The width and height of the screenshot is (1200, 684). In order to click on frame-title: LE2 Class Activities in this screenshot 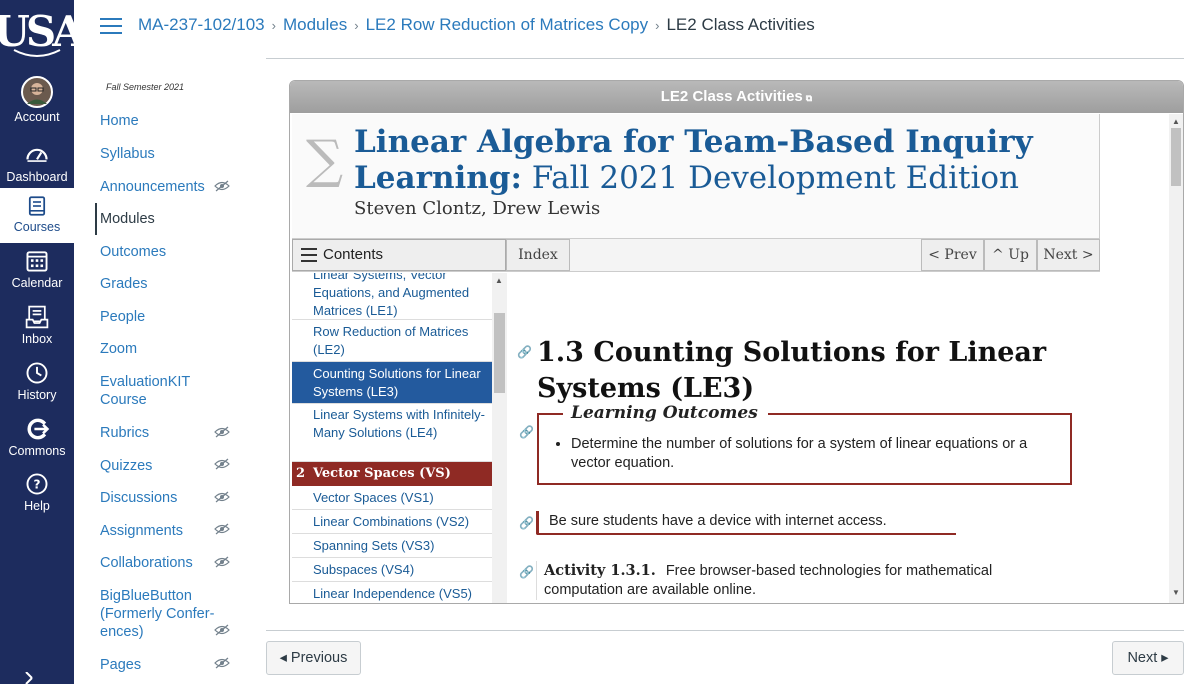, I will do `click(732, 96)`.